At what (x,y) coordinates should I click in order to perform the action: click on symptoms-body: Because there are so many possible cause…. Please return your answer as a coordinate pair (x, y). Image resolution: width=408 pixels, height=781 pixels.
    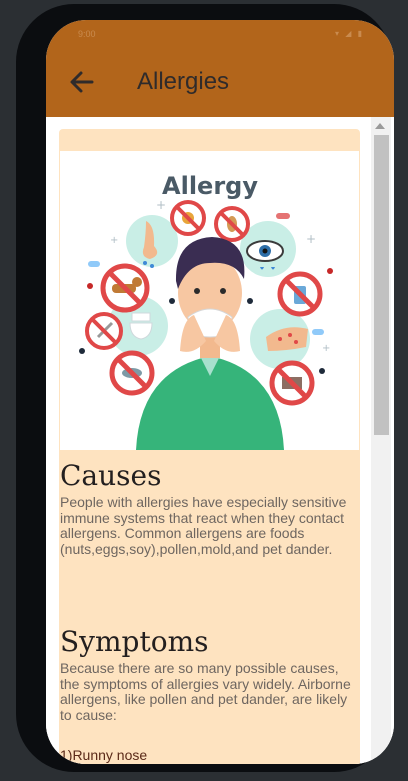
    Looking at the image, I should click on (205, 691).